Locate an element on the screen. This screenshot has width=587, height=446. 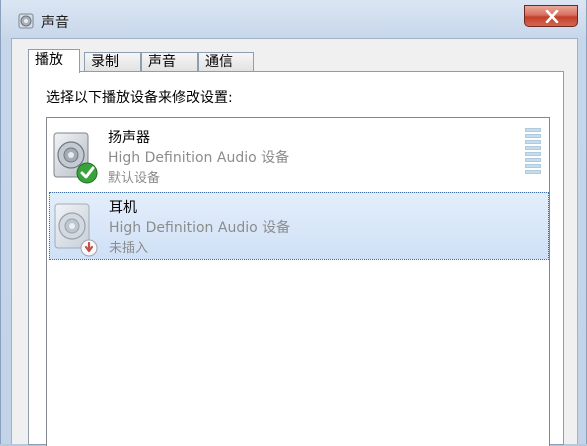
tab-playback: 播放 is located at coordinates (54, 61).